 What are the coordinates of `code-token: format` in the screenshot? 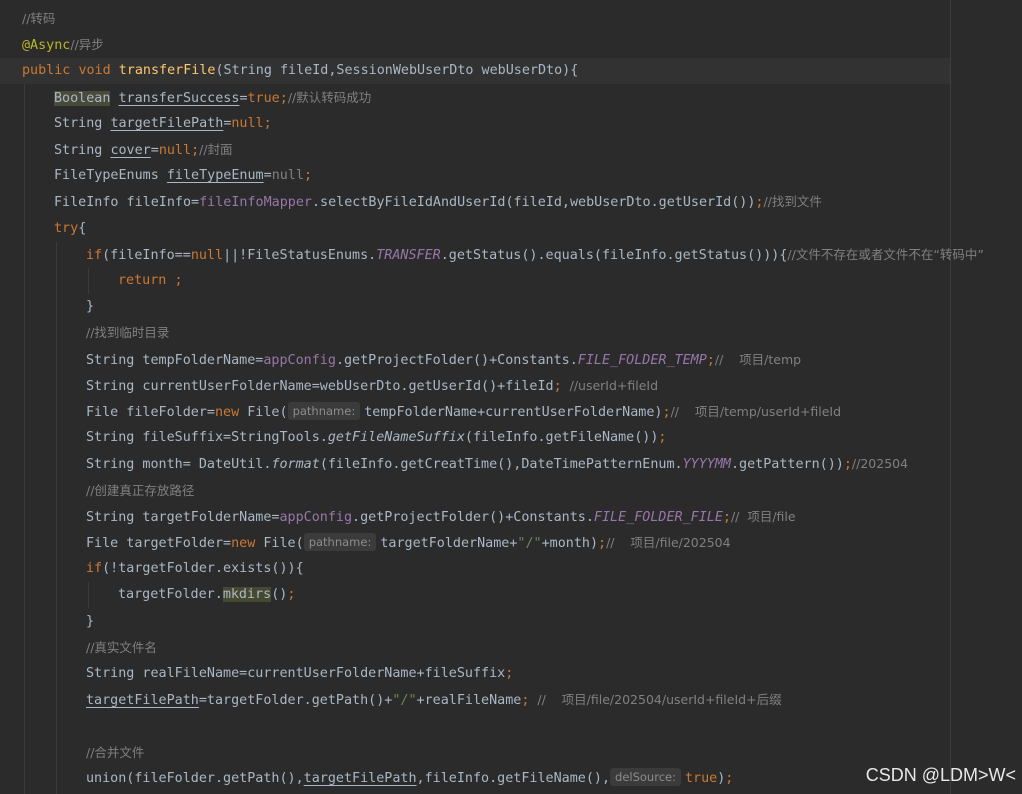 It's located at (295, 465).